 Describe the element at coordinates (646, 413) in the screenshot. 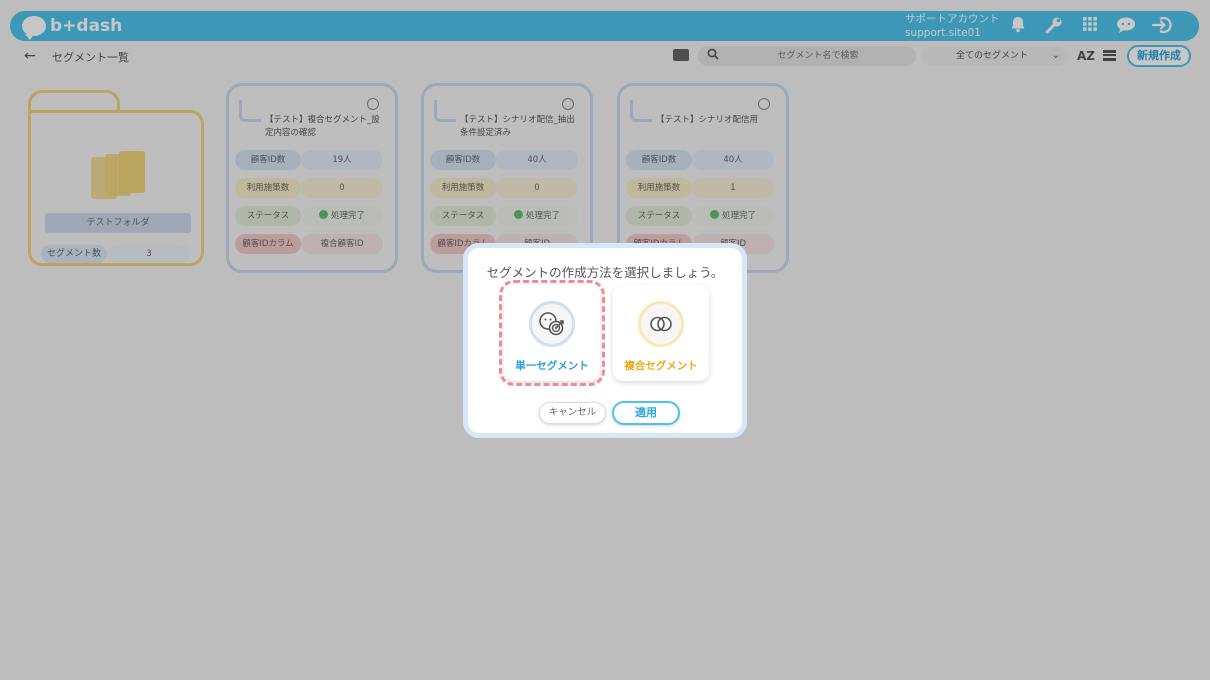

I see `apply-button: 適用` at that location.